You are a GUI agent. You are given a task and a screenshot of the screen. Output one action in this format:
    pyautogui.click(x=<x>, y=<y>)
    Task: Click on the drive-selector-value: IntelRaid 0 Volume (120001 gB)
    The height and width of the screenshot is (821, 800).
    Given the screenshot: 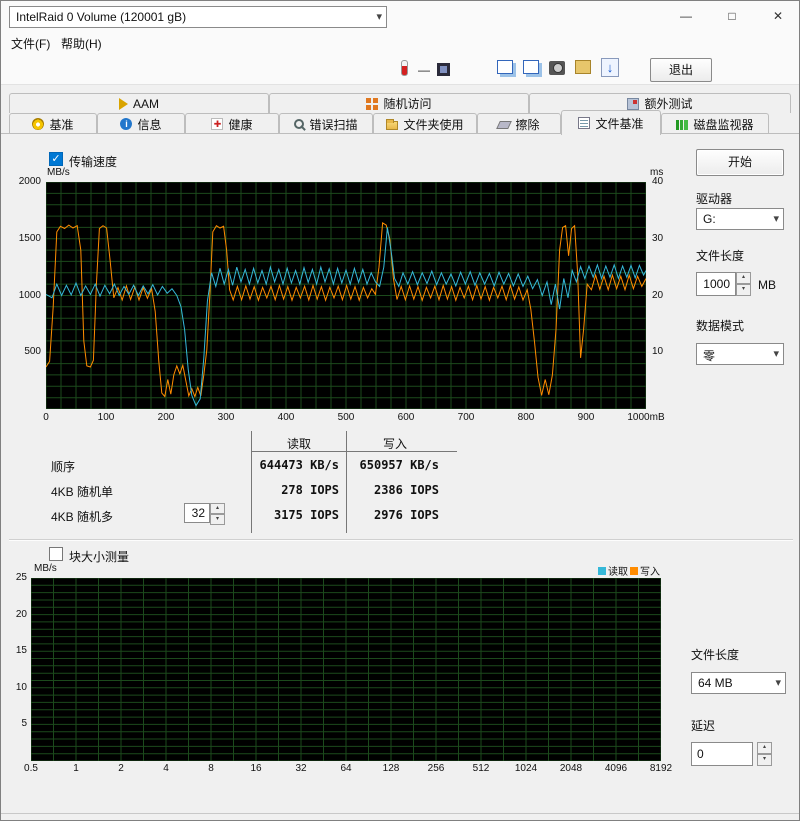 What is the action you would take?
    pyautogui.click(x=101, y=17)
    